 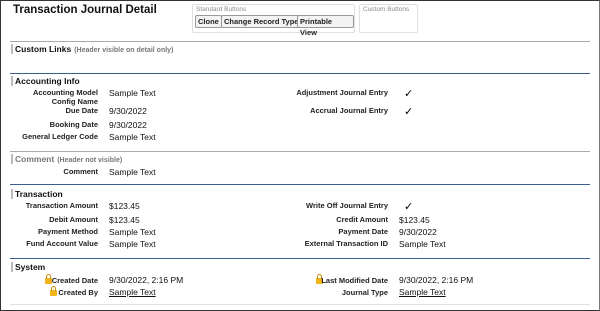 I want to click on credit-amount-label: Credit Amount, so click(x=362, y=219).